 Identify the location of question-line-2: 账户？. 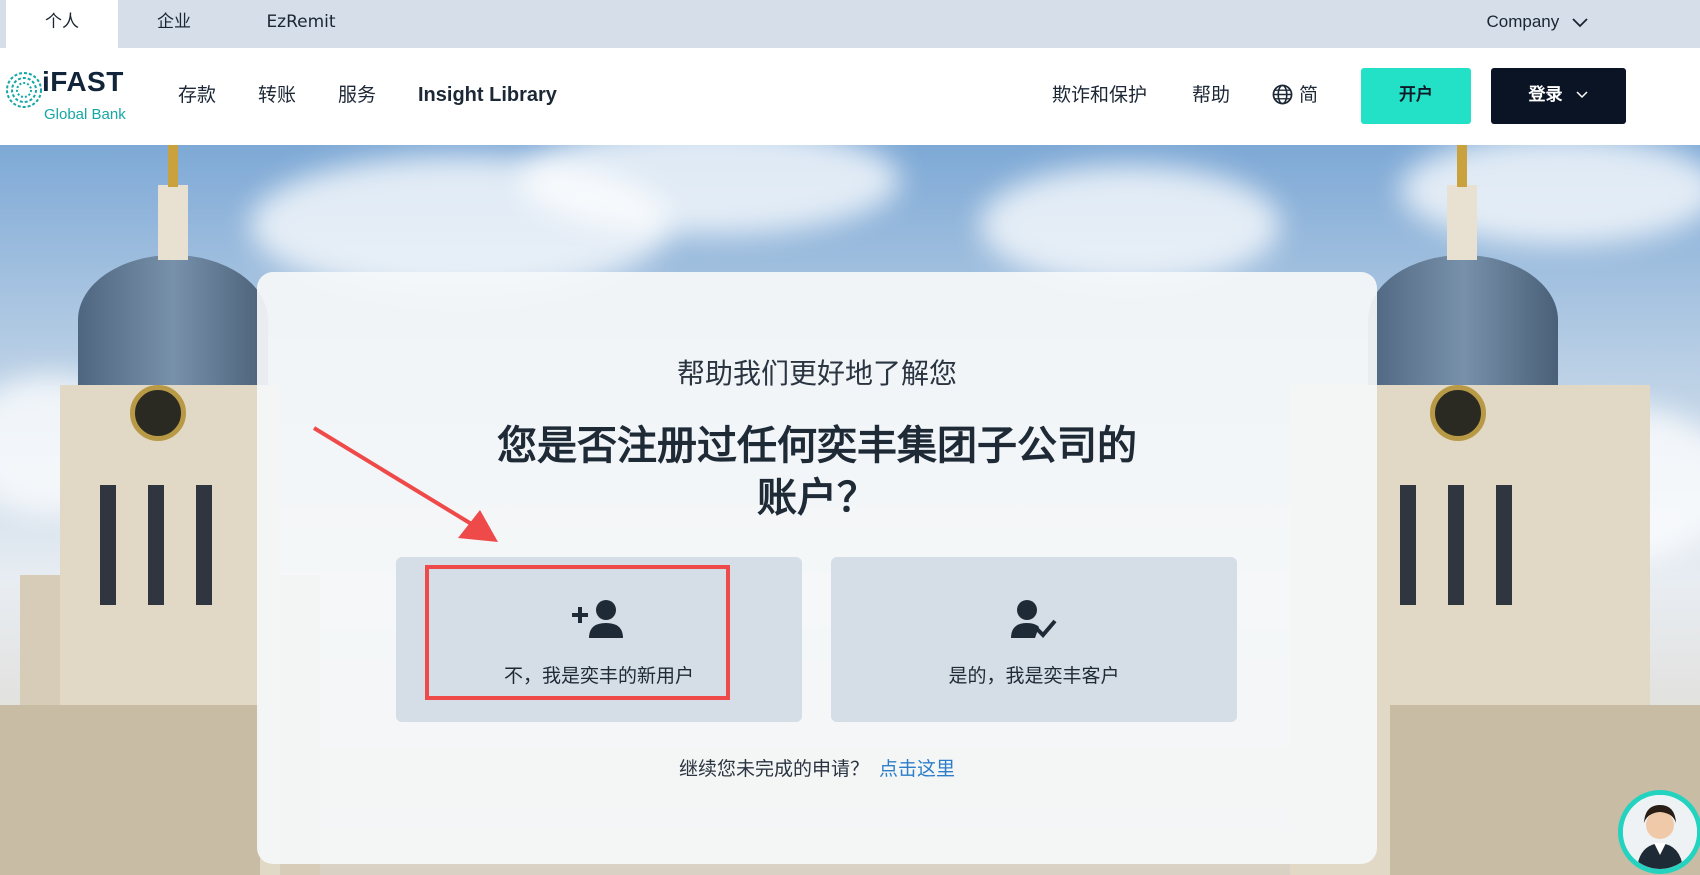
(817, 498).